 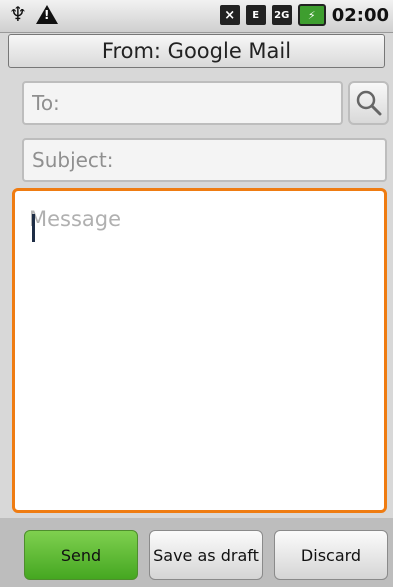 What do you see at coordinates (33, 14) in the screenshot?
I see `status-left-icons: ♆` at bounding box center [33, 14].